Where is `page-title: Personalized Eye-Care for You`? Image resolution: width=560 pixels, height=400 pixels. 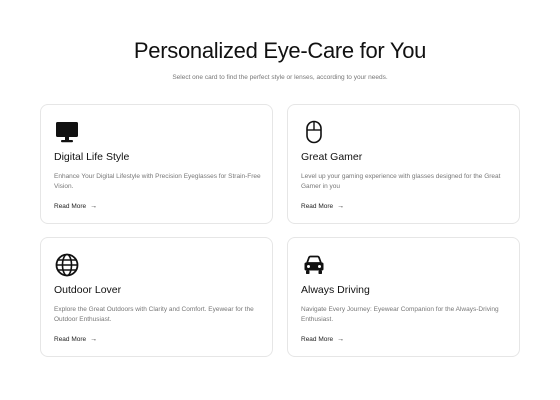 page-title: Personalized Eye-Care for You is located at coordinates (280, 50).